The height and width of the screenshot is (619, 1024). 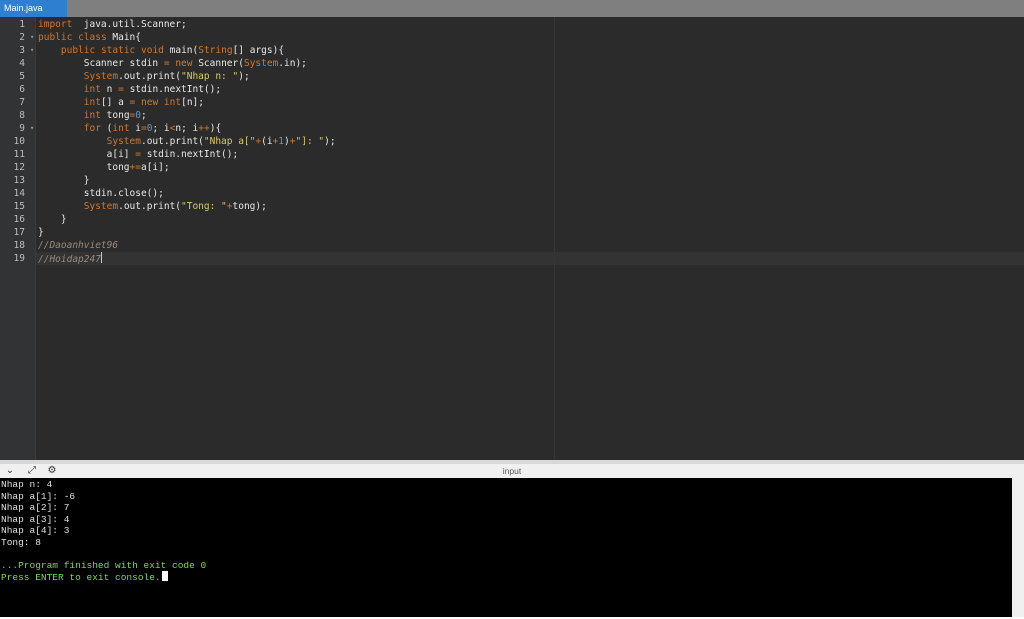 I want to click on line-number-text: 15, so click(x=19, y=206).